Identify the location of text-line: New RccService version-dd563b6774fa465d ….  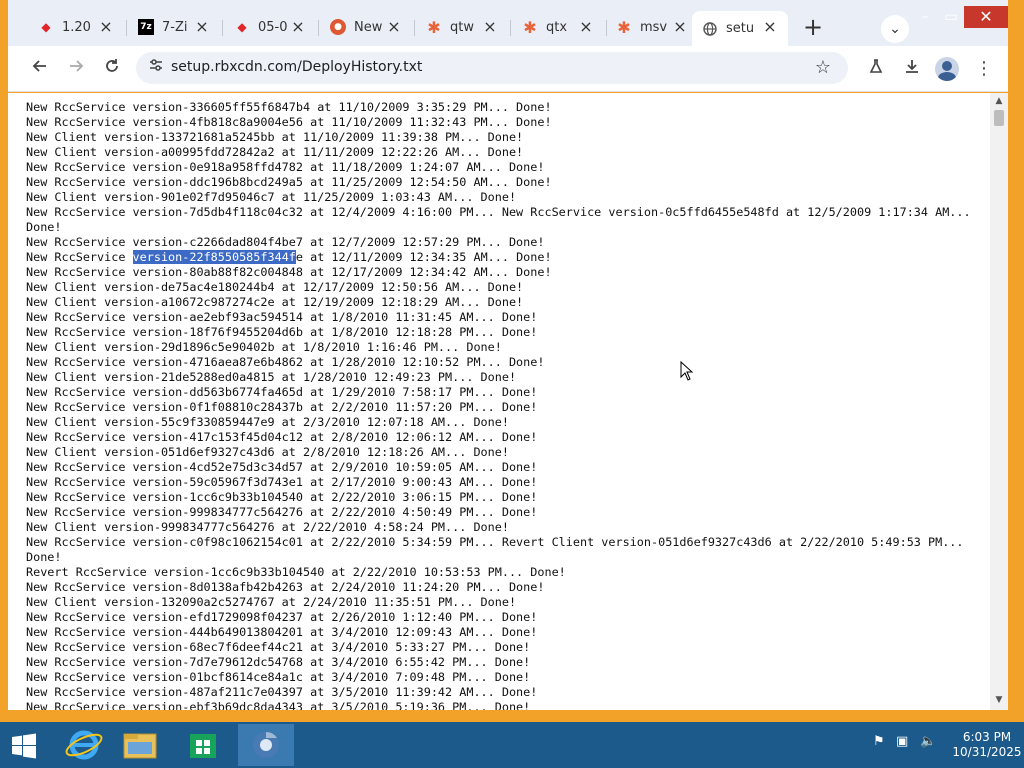
(282, 392).